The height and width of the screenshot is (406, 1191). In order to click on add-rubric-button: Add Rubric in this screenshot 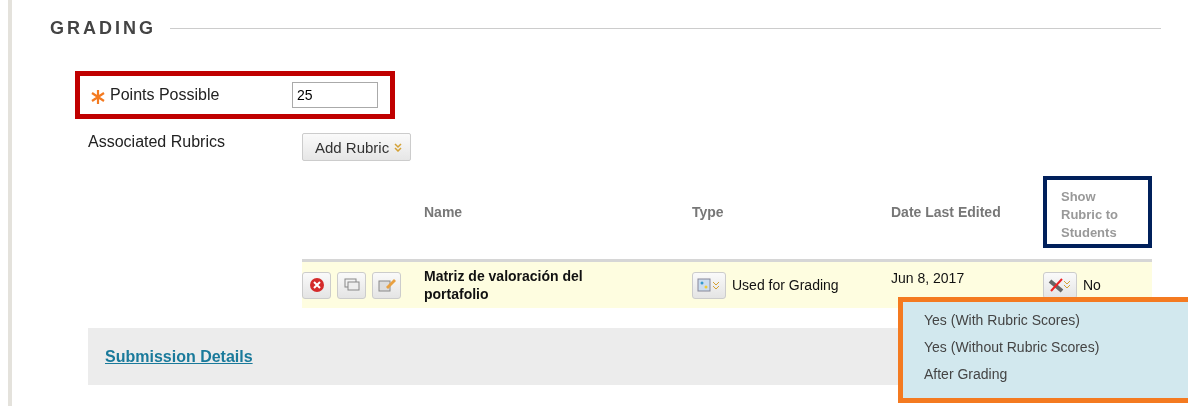, I will do `click(357, 147)`.